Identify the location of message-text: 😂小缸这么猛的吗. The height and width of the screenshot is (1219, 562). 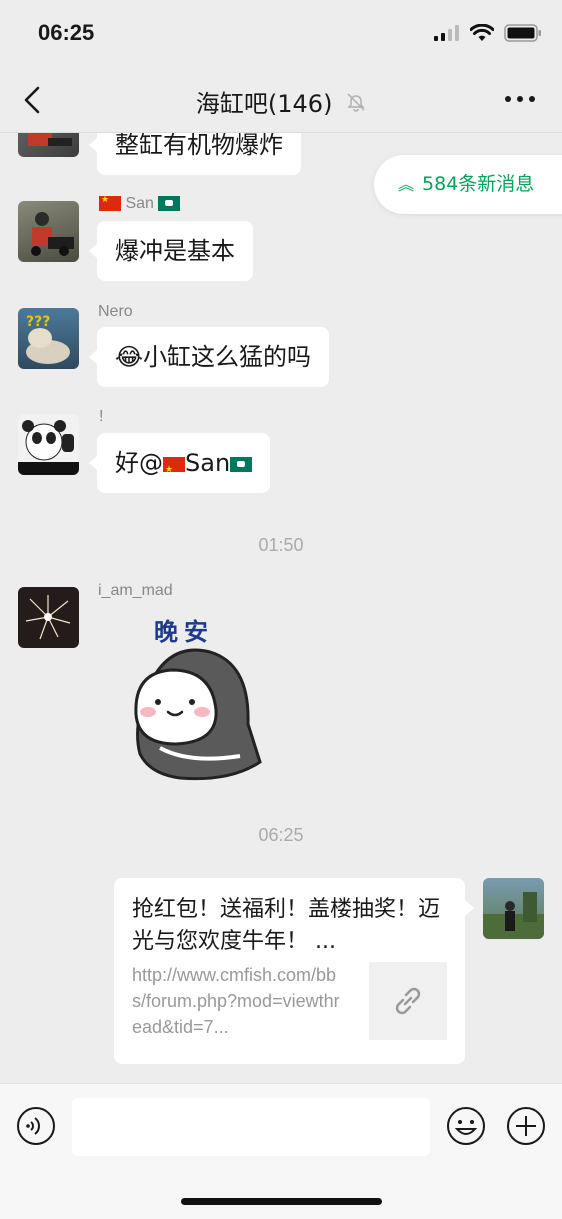
(213, 357).